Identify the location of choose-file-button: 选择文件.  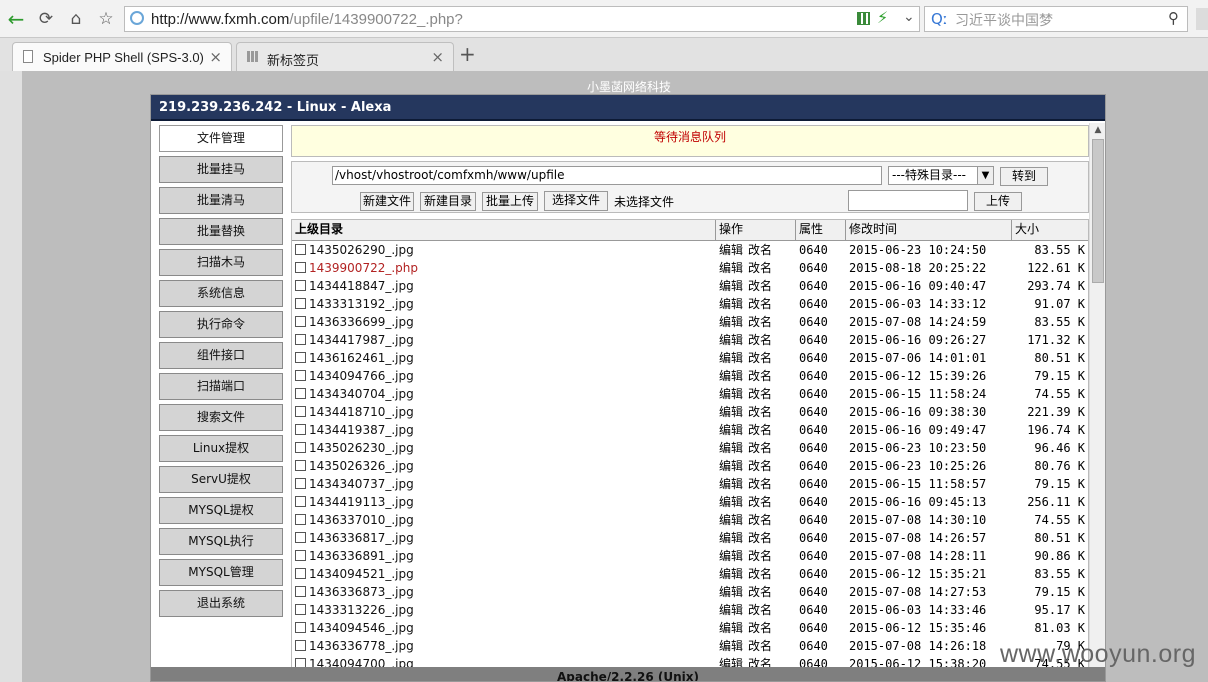
(576, 201).